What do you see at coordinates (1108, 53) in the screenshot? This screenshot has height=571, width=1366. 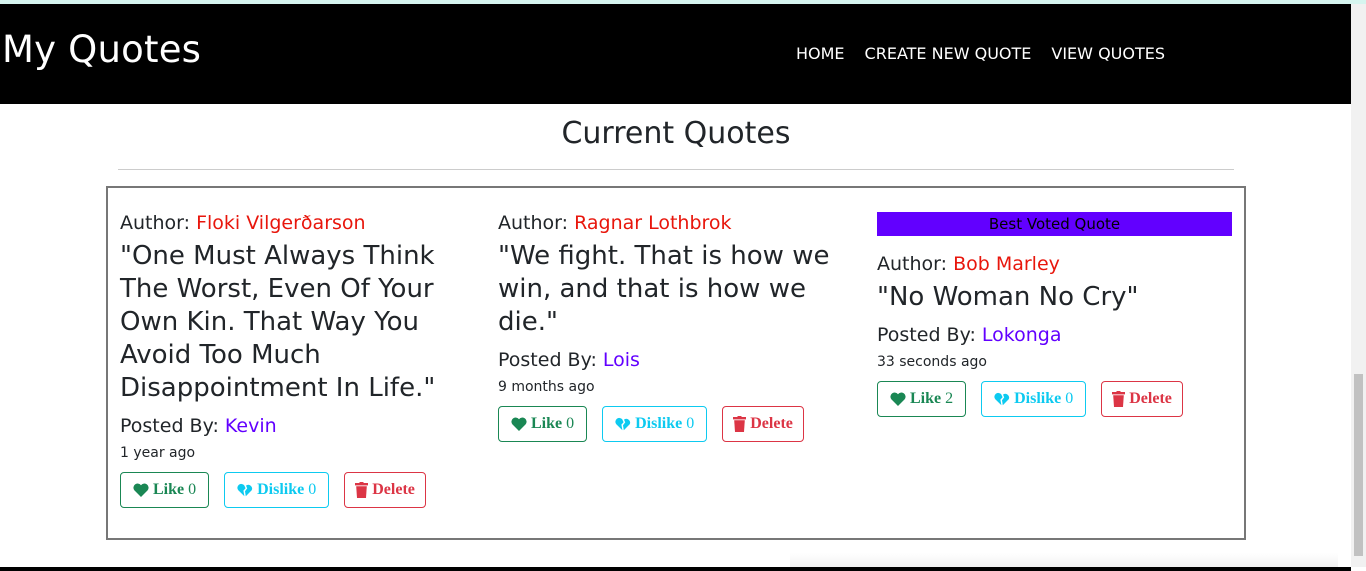 I see `nav-view-quotes-link: VIEW QUOTES` at bounding box center [1108, 53].